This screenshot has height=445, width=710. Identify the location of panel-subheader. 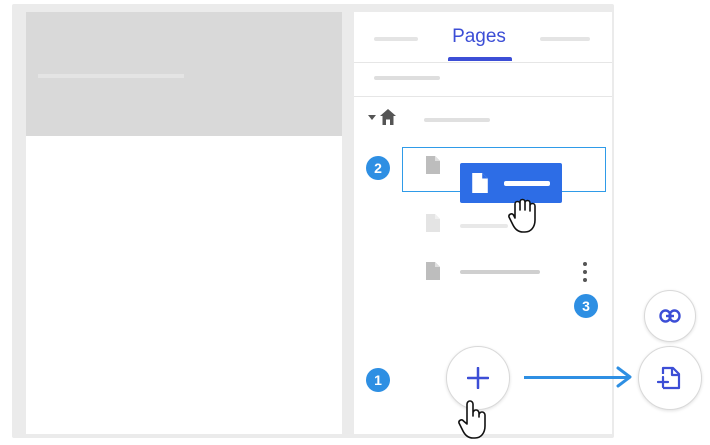
(483, 79).